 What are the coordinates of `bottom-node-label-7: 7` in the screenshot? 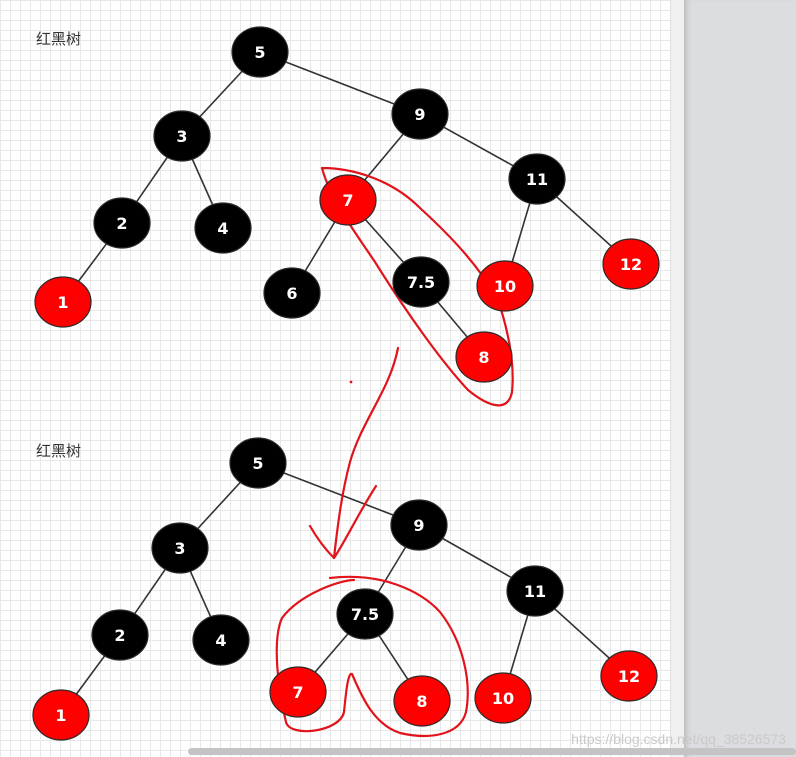 It's located at (297, 692).